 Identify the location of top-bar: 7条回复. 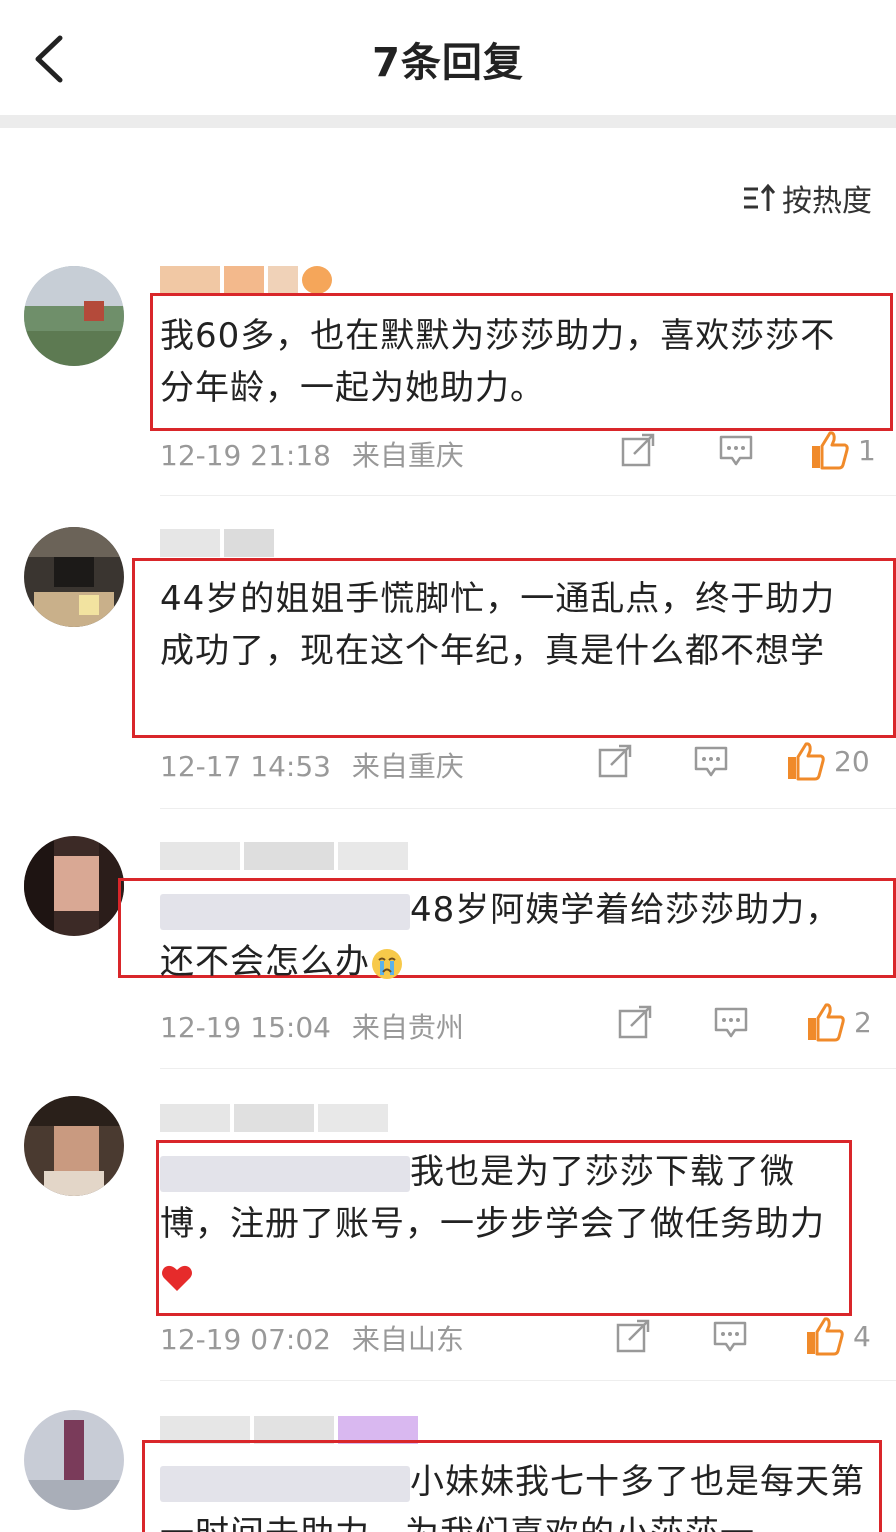
(448, 57).